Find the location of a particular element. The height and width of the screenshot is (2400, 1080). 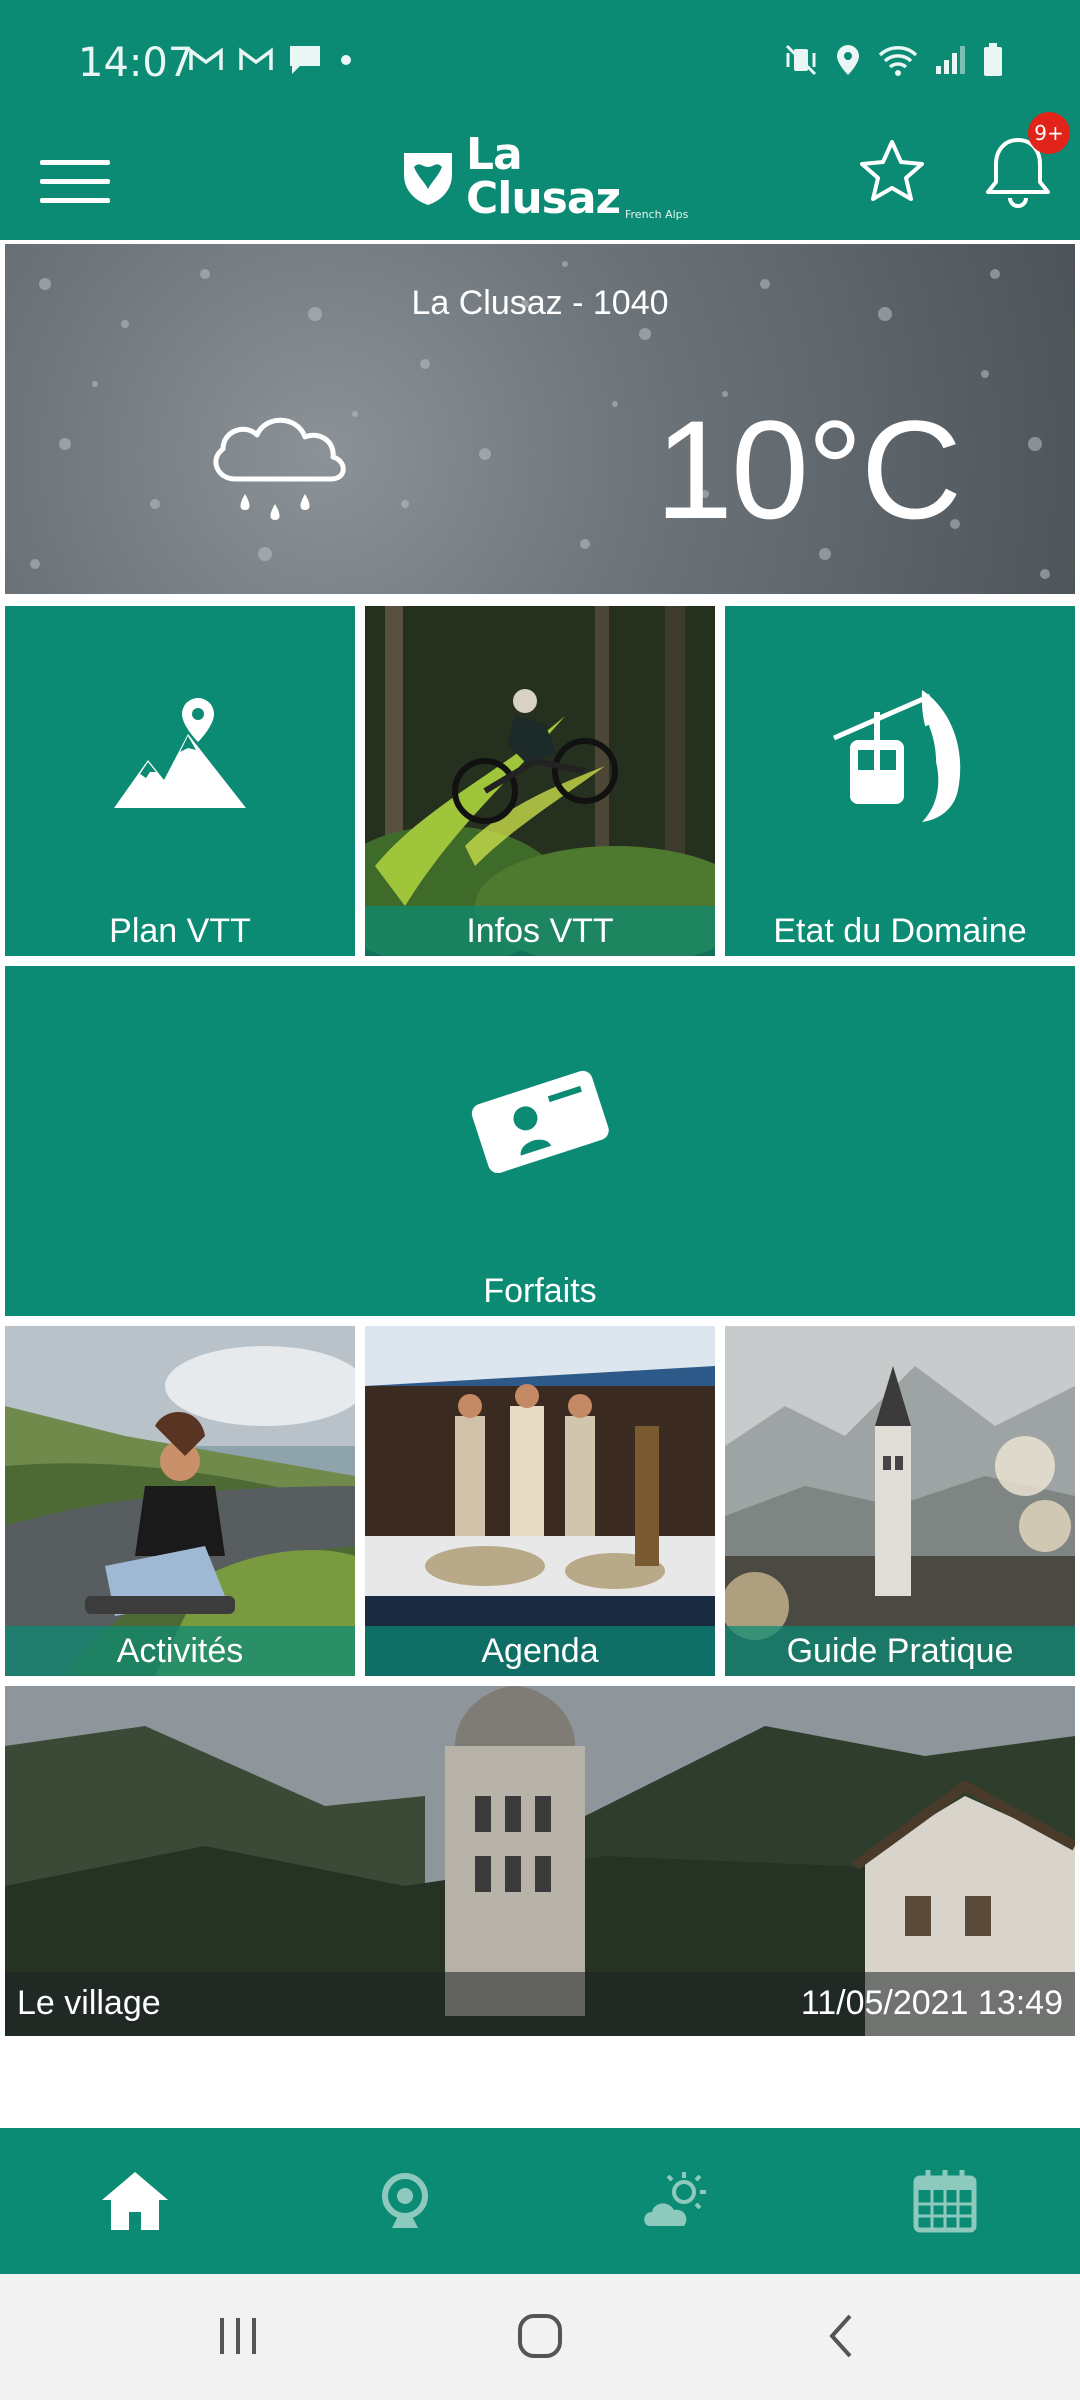

tile-etat-domaine: Etat du Domaine is located at coordinates (900, 781).